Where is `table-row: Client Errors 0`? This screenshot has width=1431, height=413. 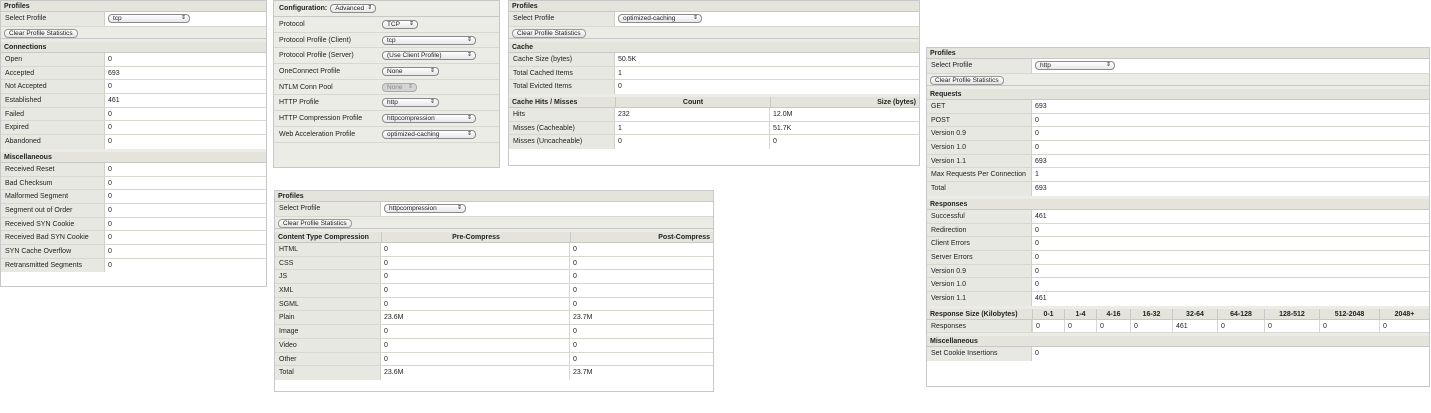 table-row: Client Errors 0 is located at coordinates (1178, 244).